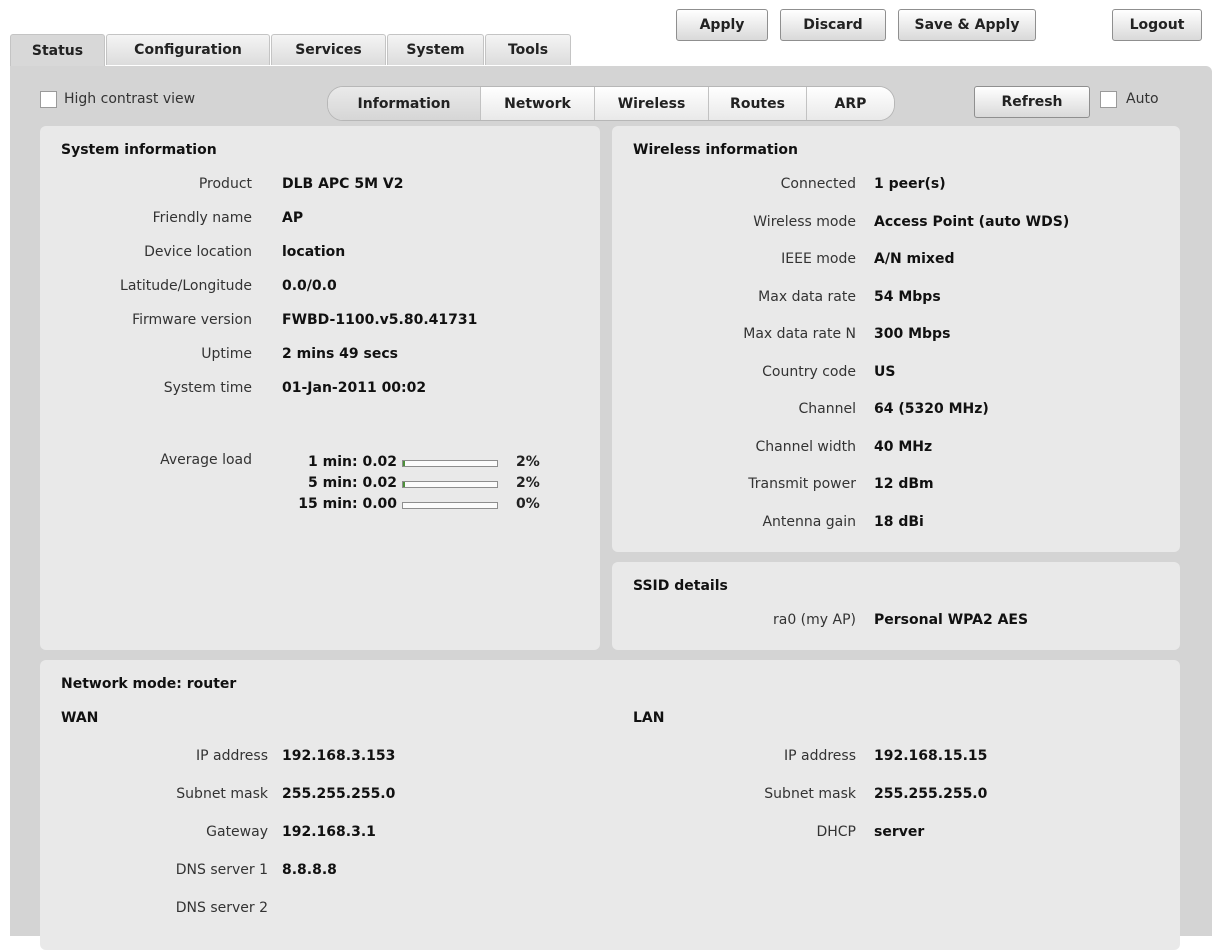 This screenshot has width=1212, height=950. I want to click on wireless-info-row: Channel 64 (5320 MHz), so click(896, 411).